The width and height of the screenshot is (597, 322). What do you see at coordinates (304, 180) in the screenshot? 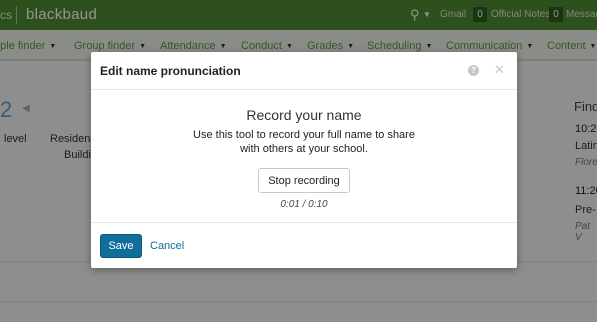
I see `stop-recording-button: Stop recording` at bounding box center [304, 180].